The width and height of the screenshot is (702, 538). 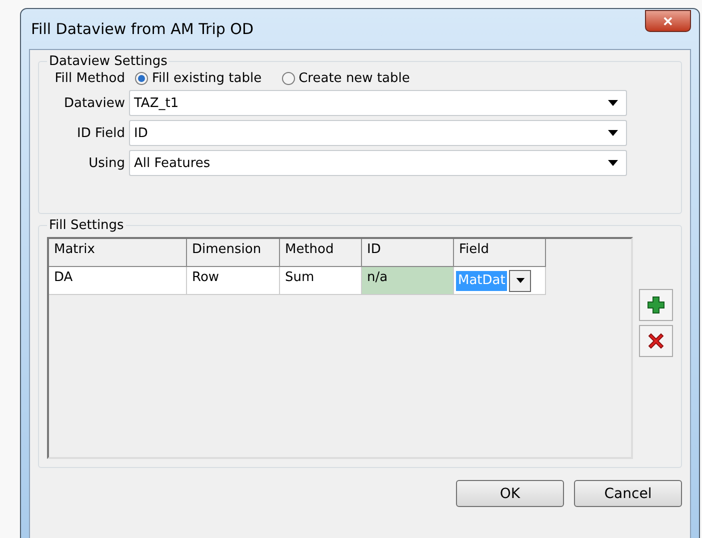 I want to click on column-header: Dimension, so click(x=233, y=253).